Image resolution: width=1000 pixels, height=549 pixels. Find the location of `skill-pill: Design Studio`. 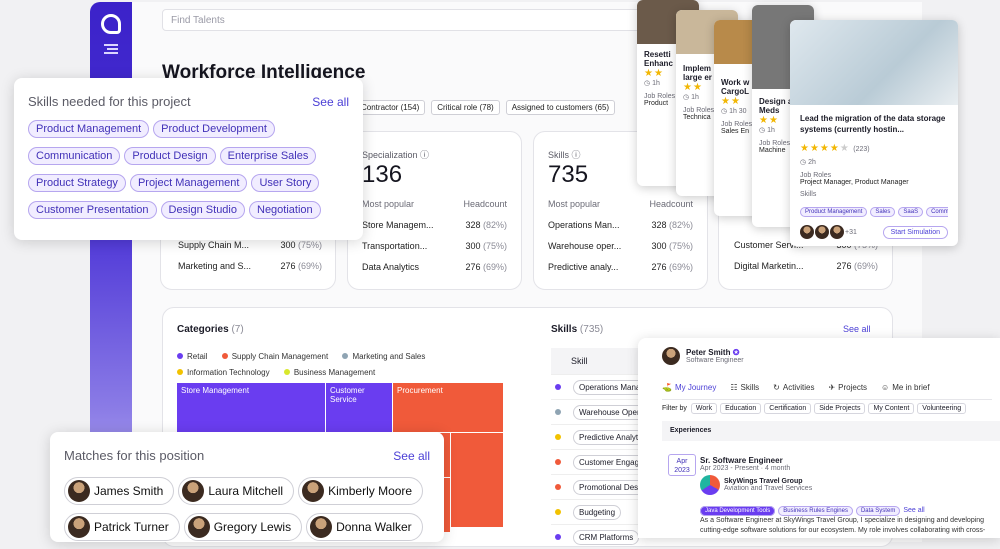

skill-pill: Design Studio is located at coordinates (202, 210).